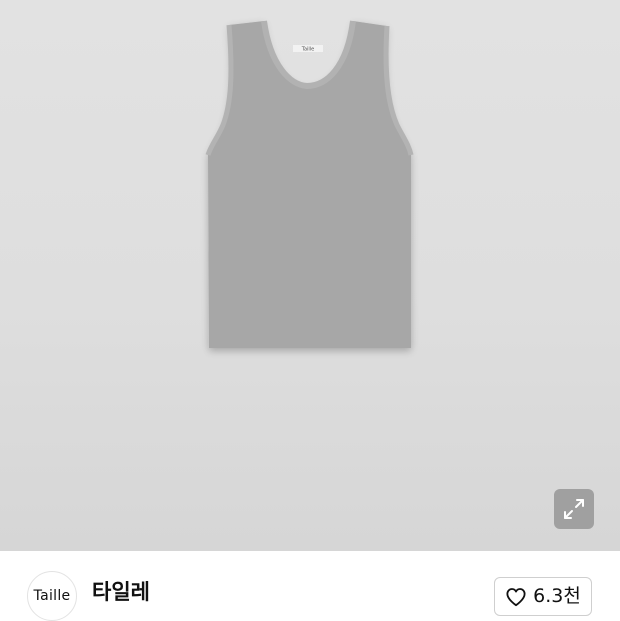  Describe the element at coordinates (516, 596) in the screenshot. I see `heart-outline-icon` at that location.